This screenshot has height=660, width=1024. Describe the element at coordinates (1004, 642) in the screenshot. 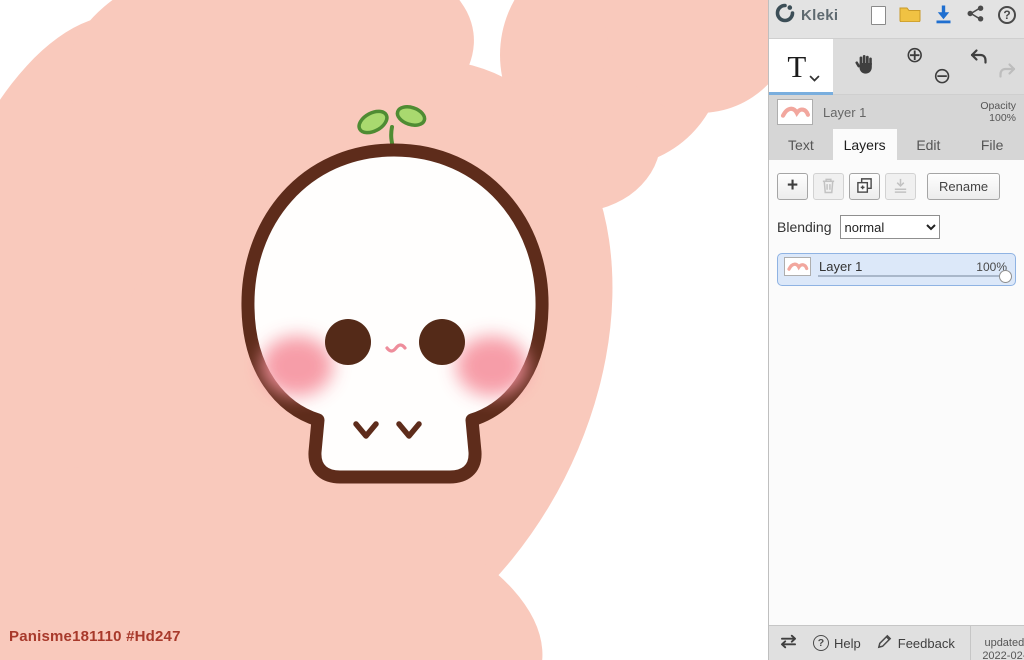

I see `updated-label: updated` at that location.